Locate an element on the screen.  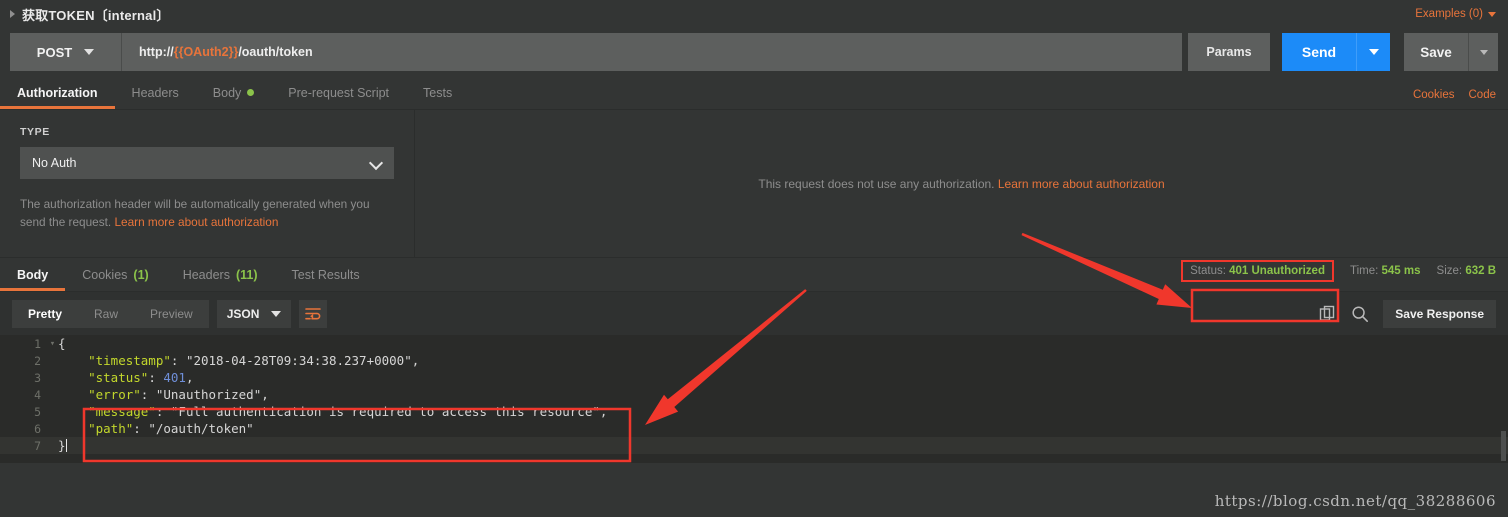
tab-label: Test Results is located at coordinates (325, 274).